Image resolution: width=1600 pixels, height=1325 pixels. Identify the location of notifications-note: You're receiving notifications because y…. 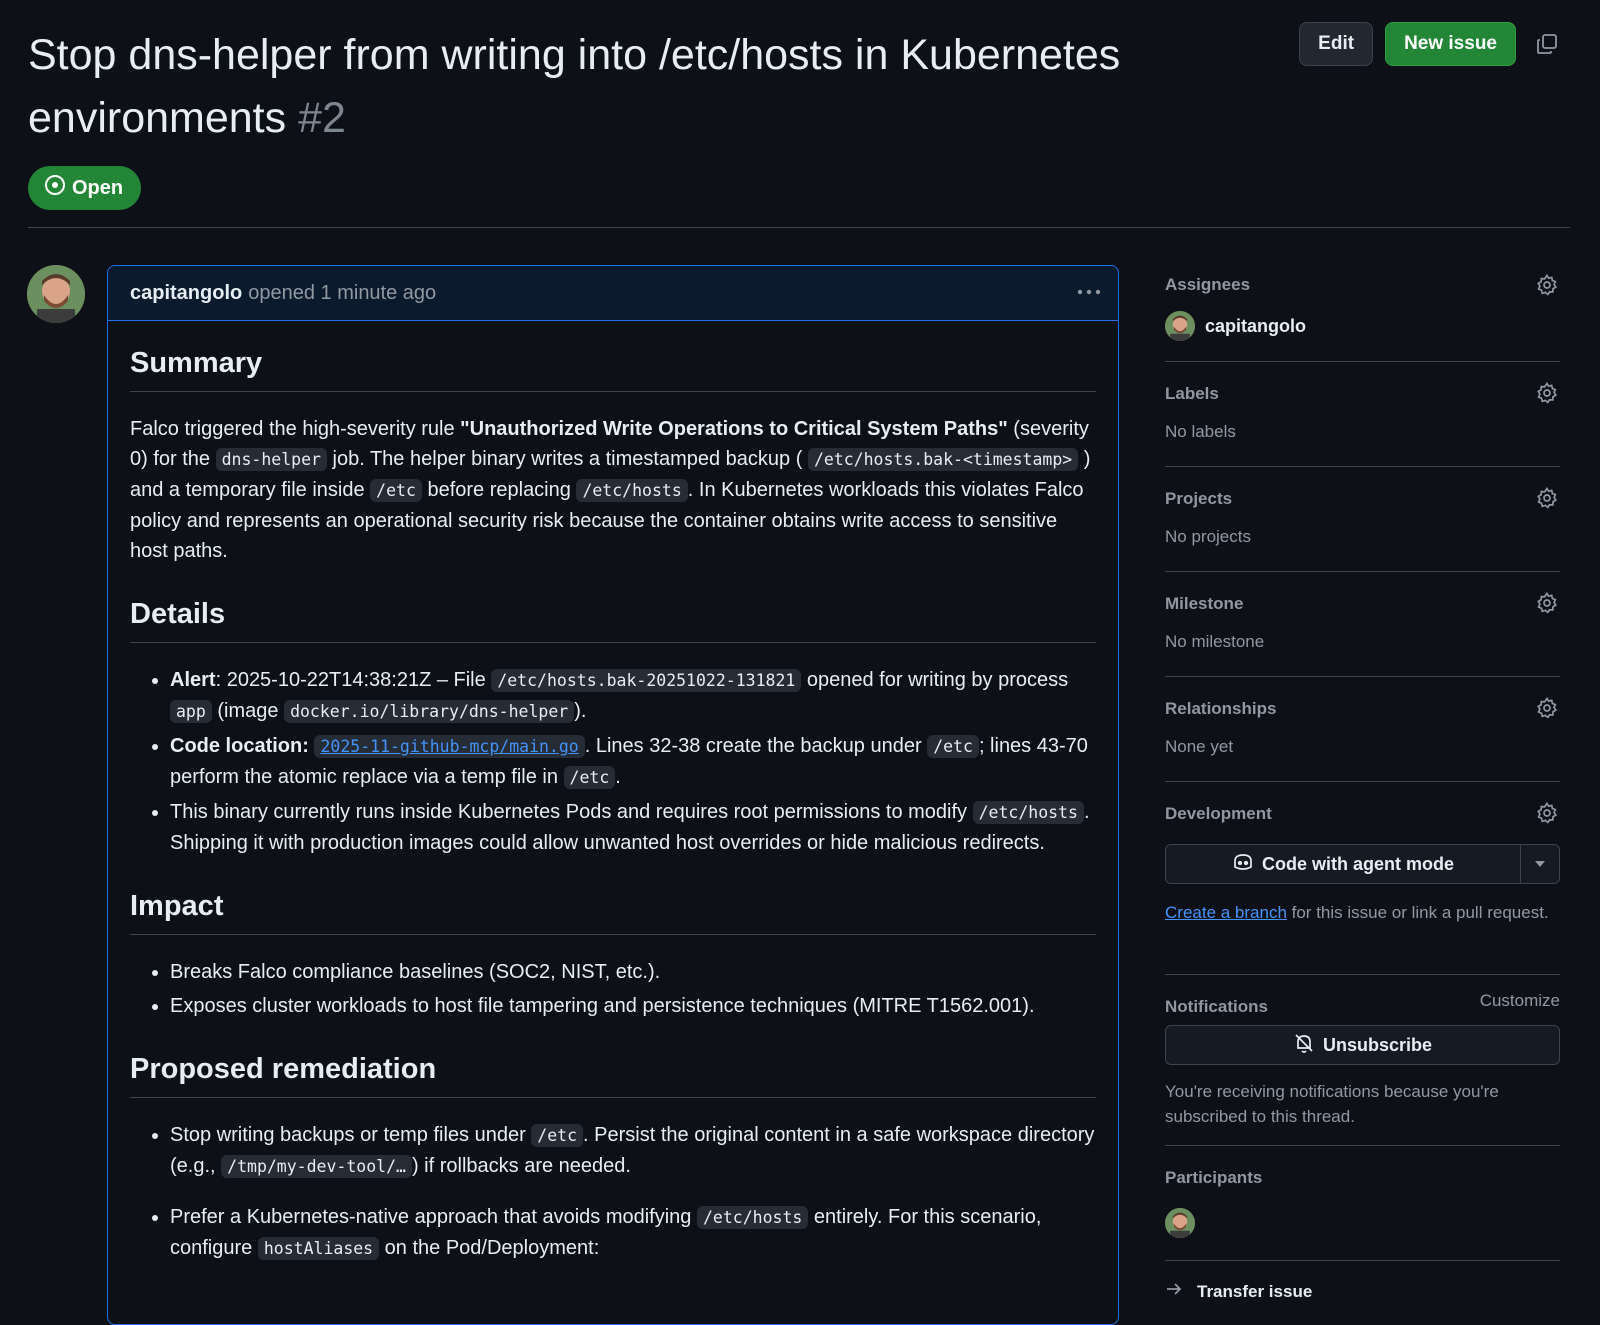
(1332, 1104).